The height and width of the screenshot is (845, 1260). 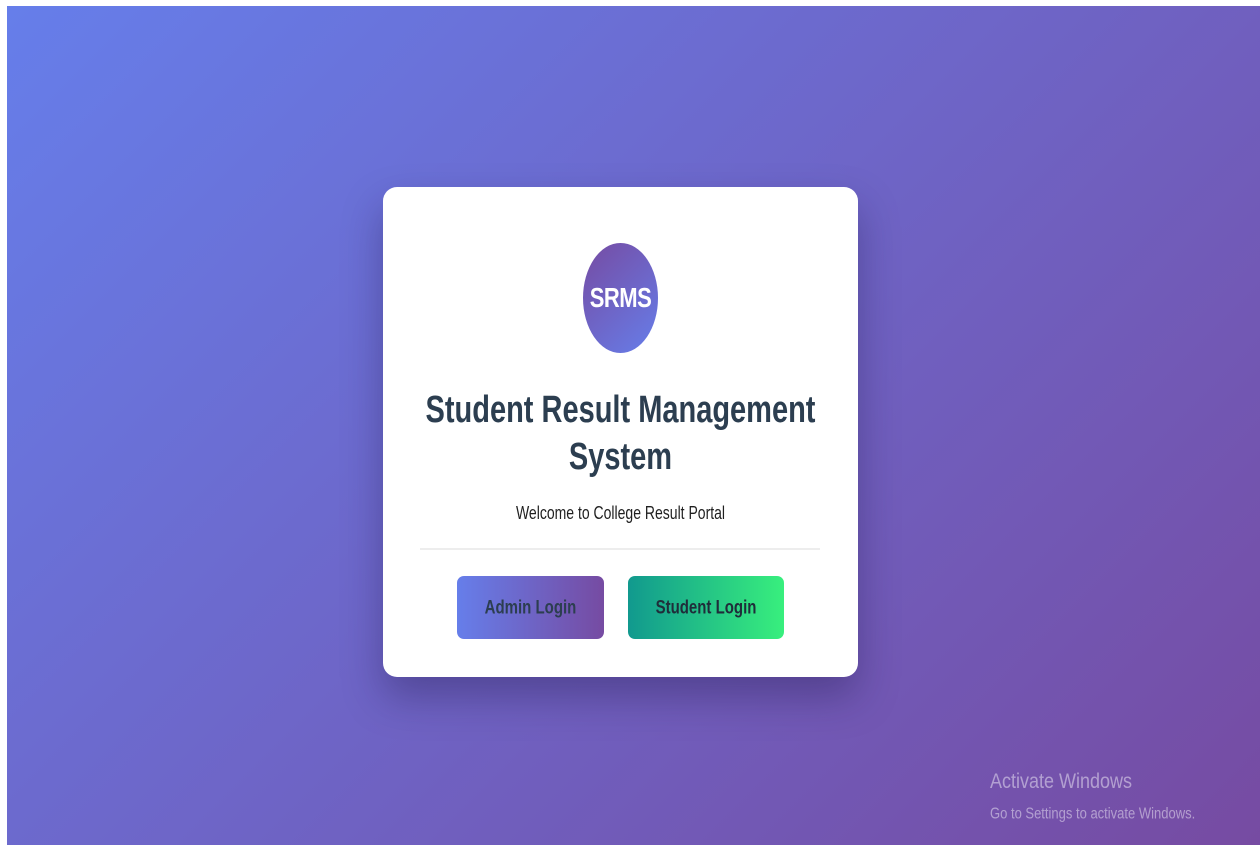 I want to click on admin-login-label: Admin Login, so click(x=530, y=607).